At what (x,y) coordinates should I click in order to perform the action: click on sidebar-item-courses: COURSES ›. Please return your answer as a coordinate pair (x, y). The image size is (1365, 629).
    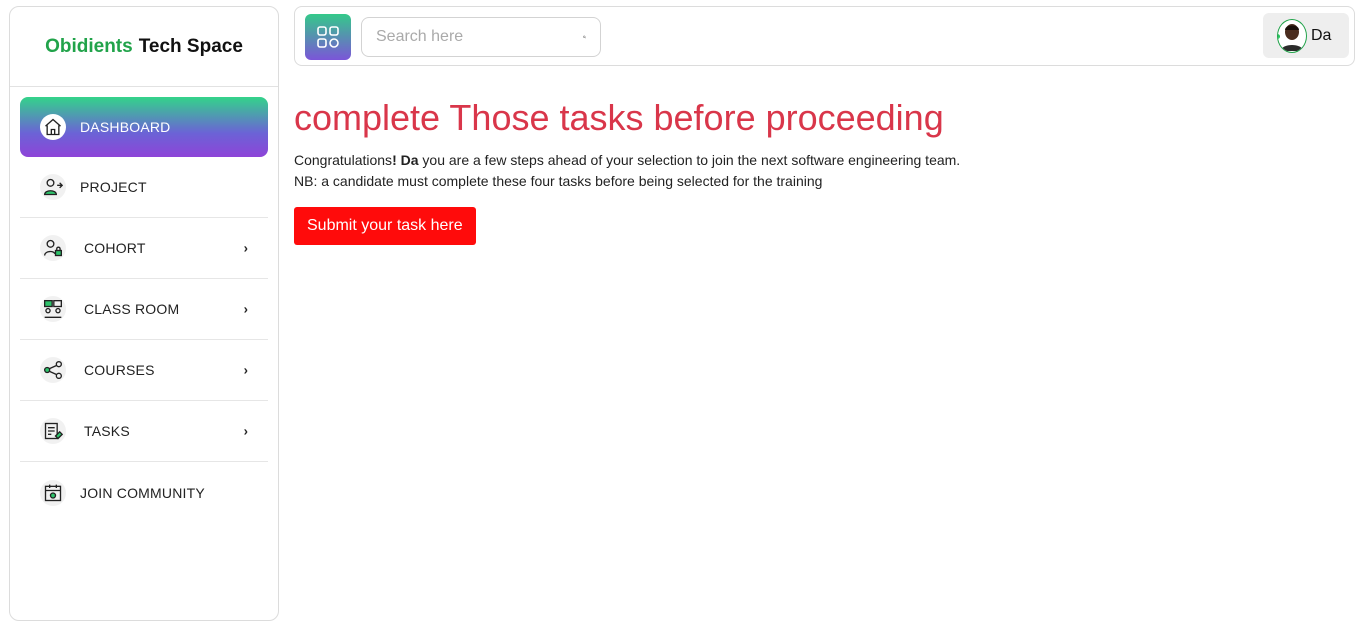
    Looking at the image, I should click on (144, 370).